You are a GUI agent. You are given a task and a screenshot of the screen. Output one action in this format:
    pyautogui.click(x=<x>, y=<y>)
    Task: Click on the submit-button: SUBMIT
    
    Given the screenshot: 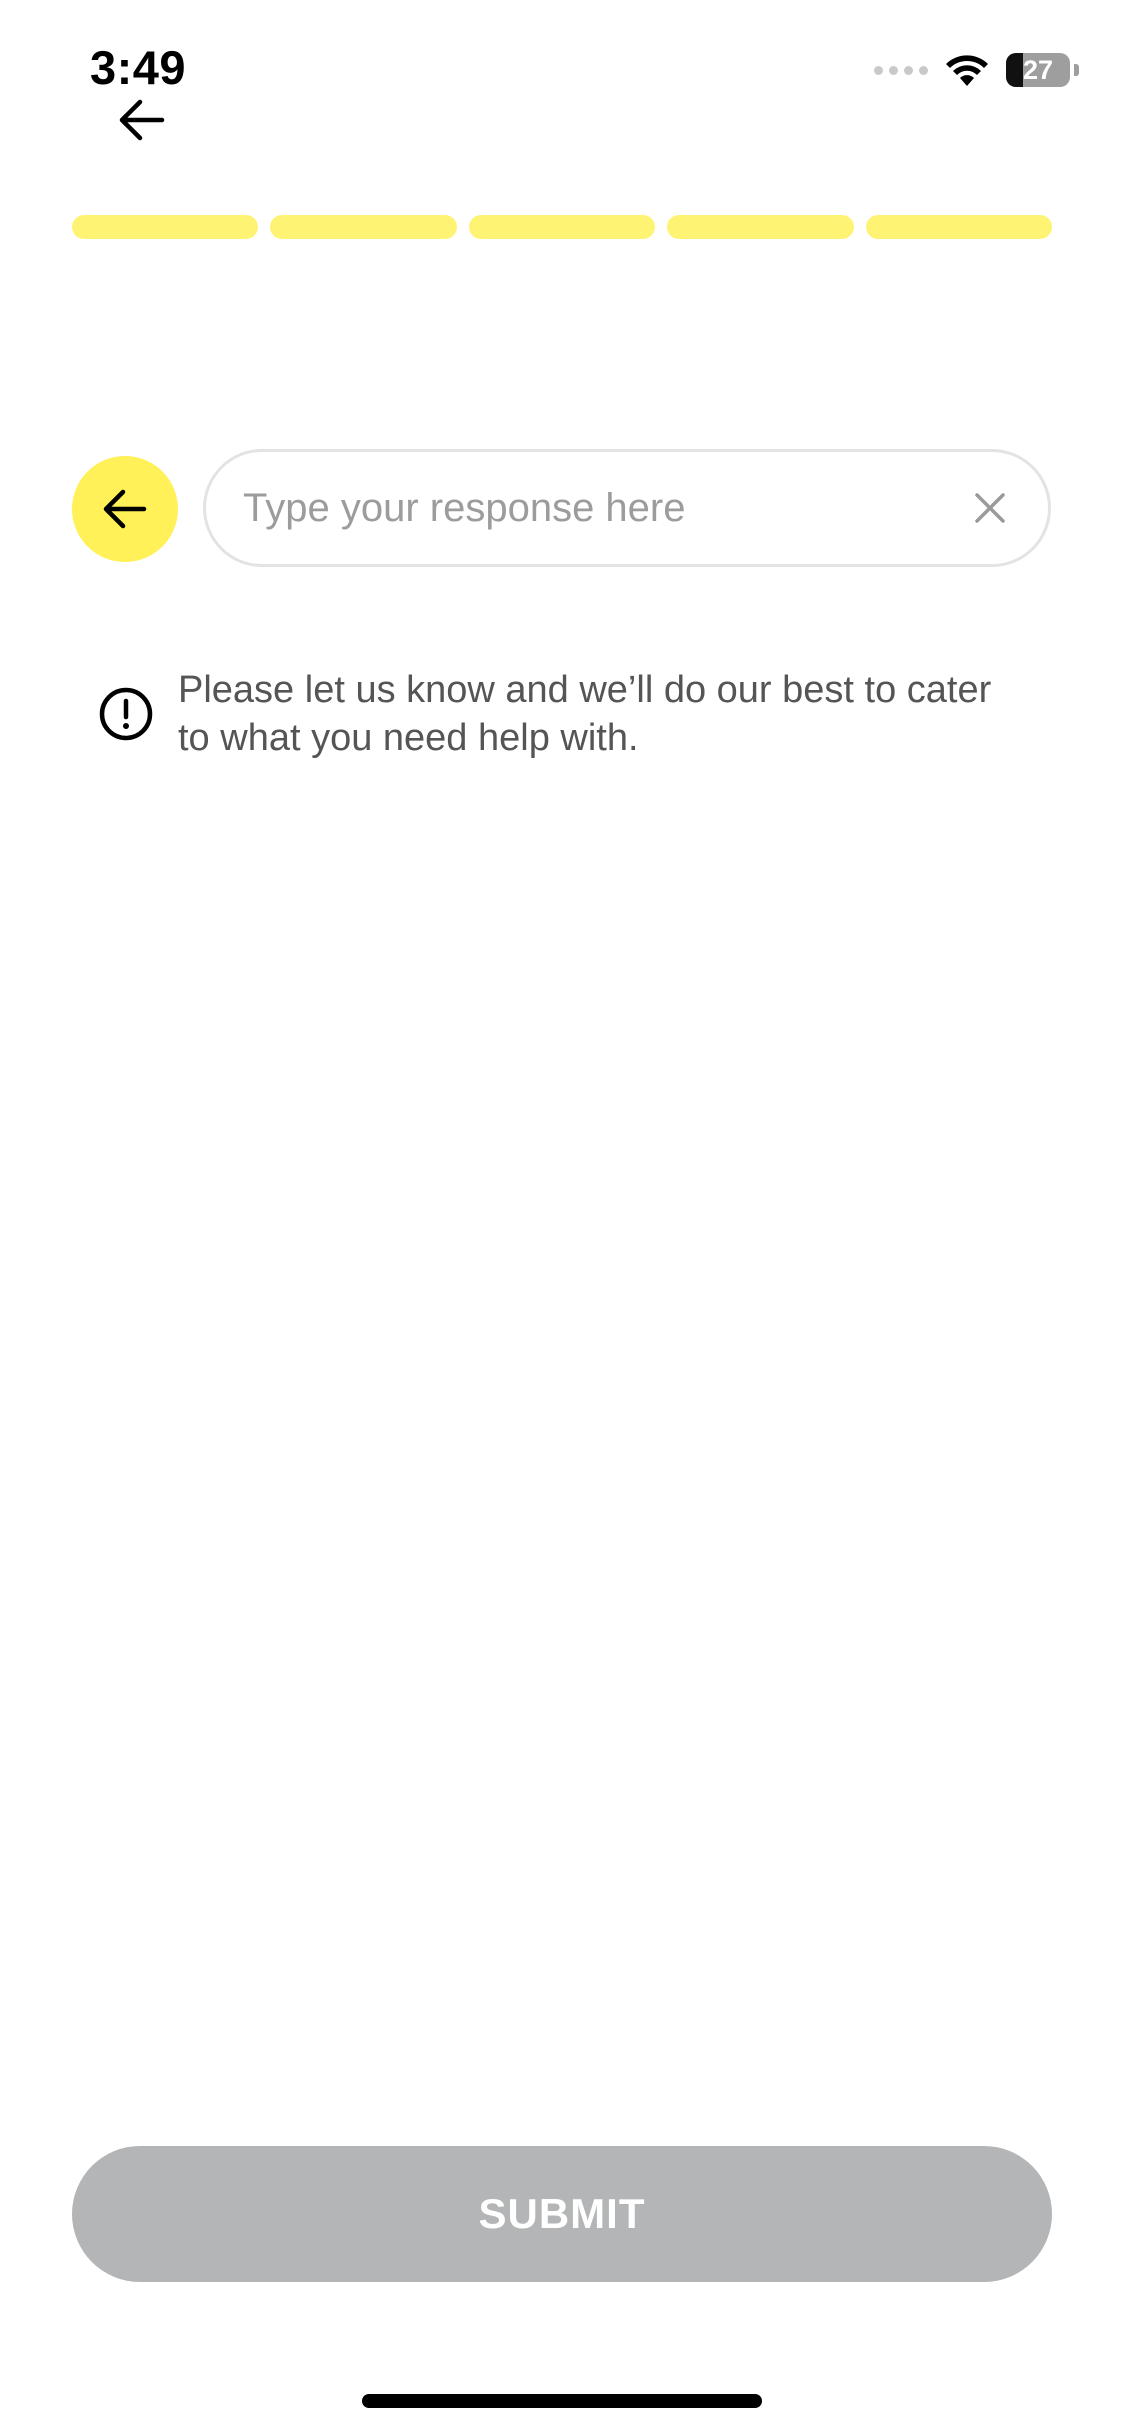 What is the action you would take?
    pyautogui.click(x=562, y=2214)
    